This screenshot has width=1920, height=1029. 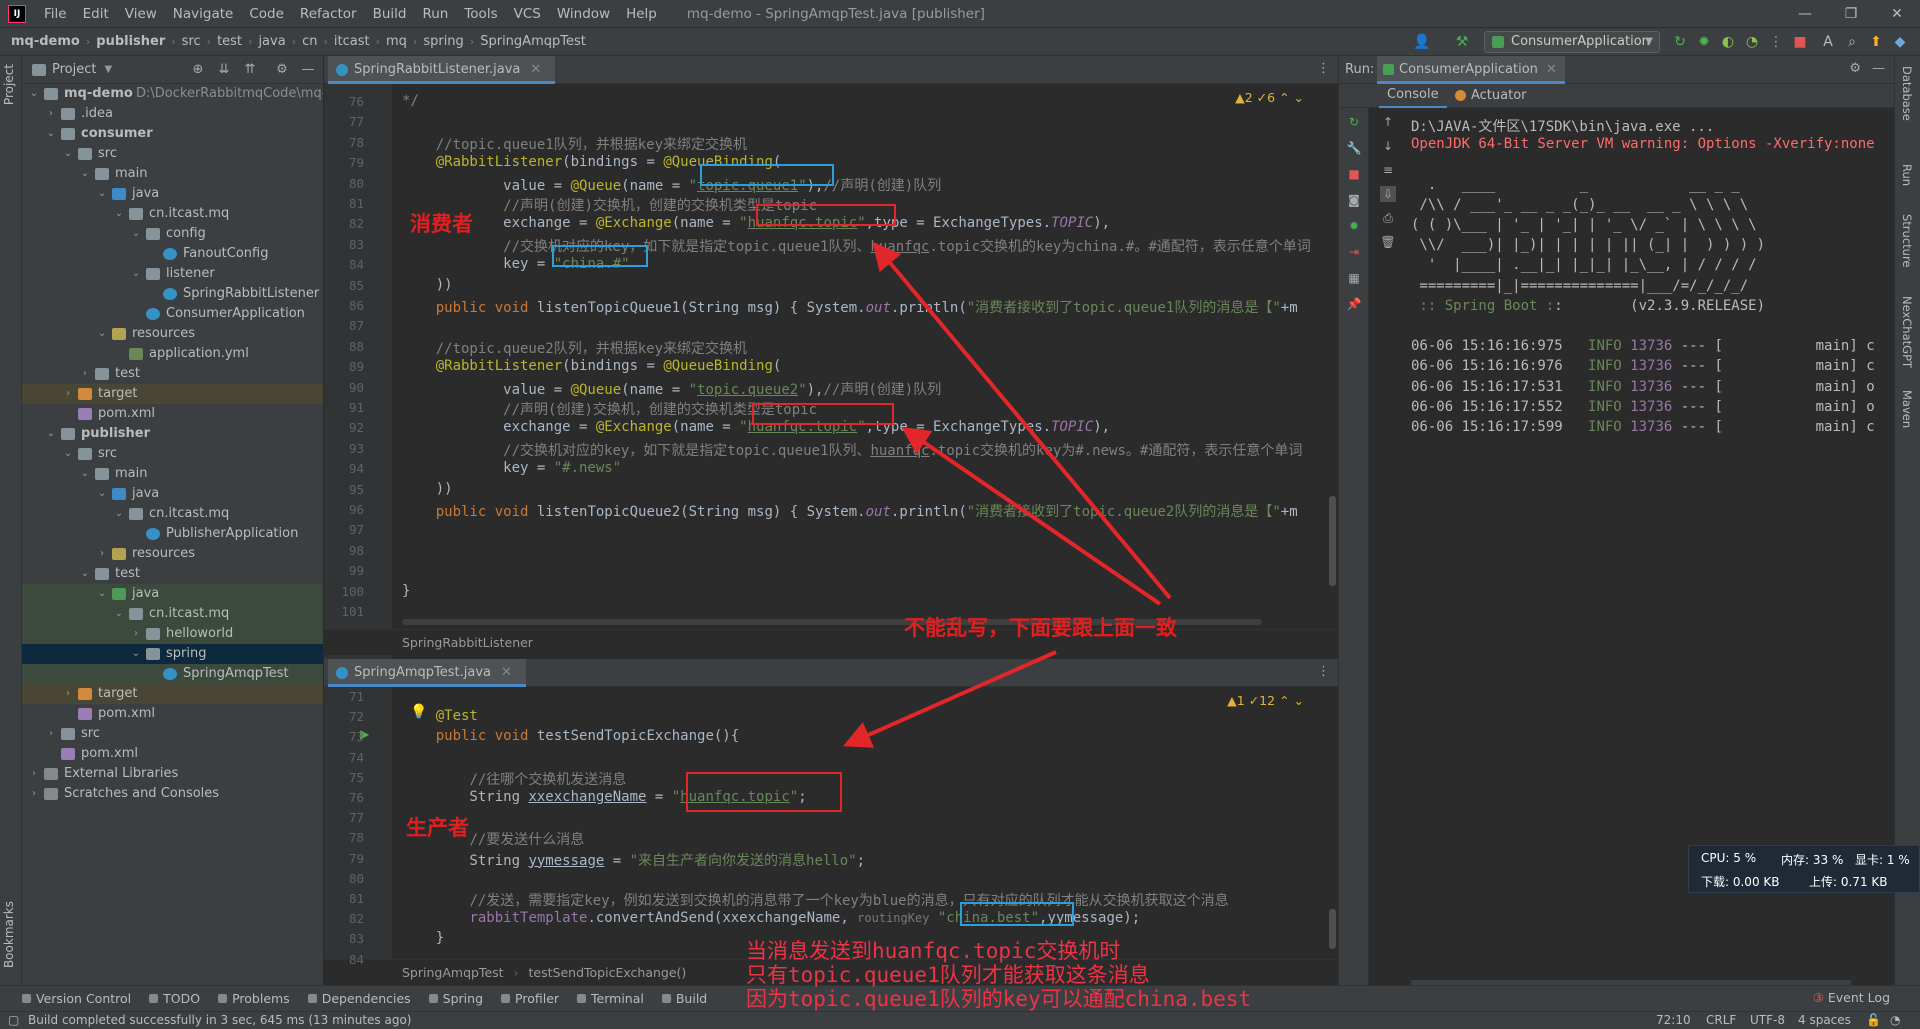 What do you see at coordinates (1721, 1020) in the screenshot?
I see `line-separator: CRLF` at bounding box center [1721, 1020].